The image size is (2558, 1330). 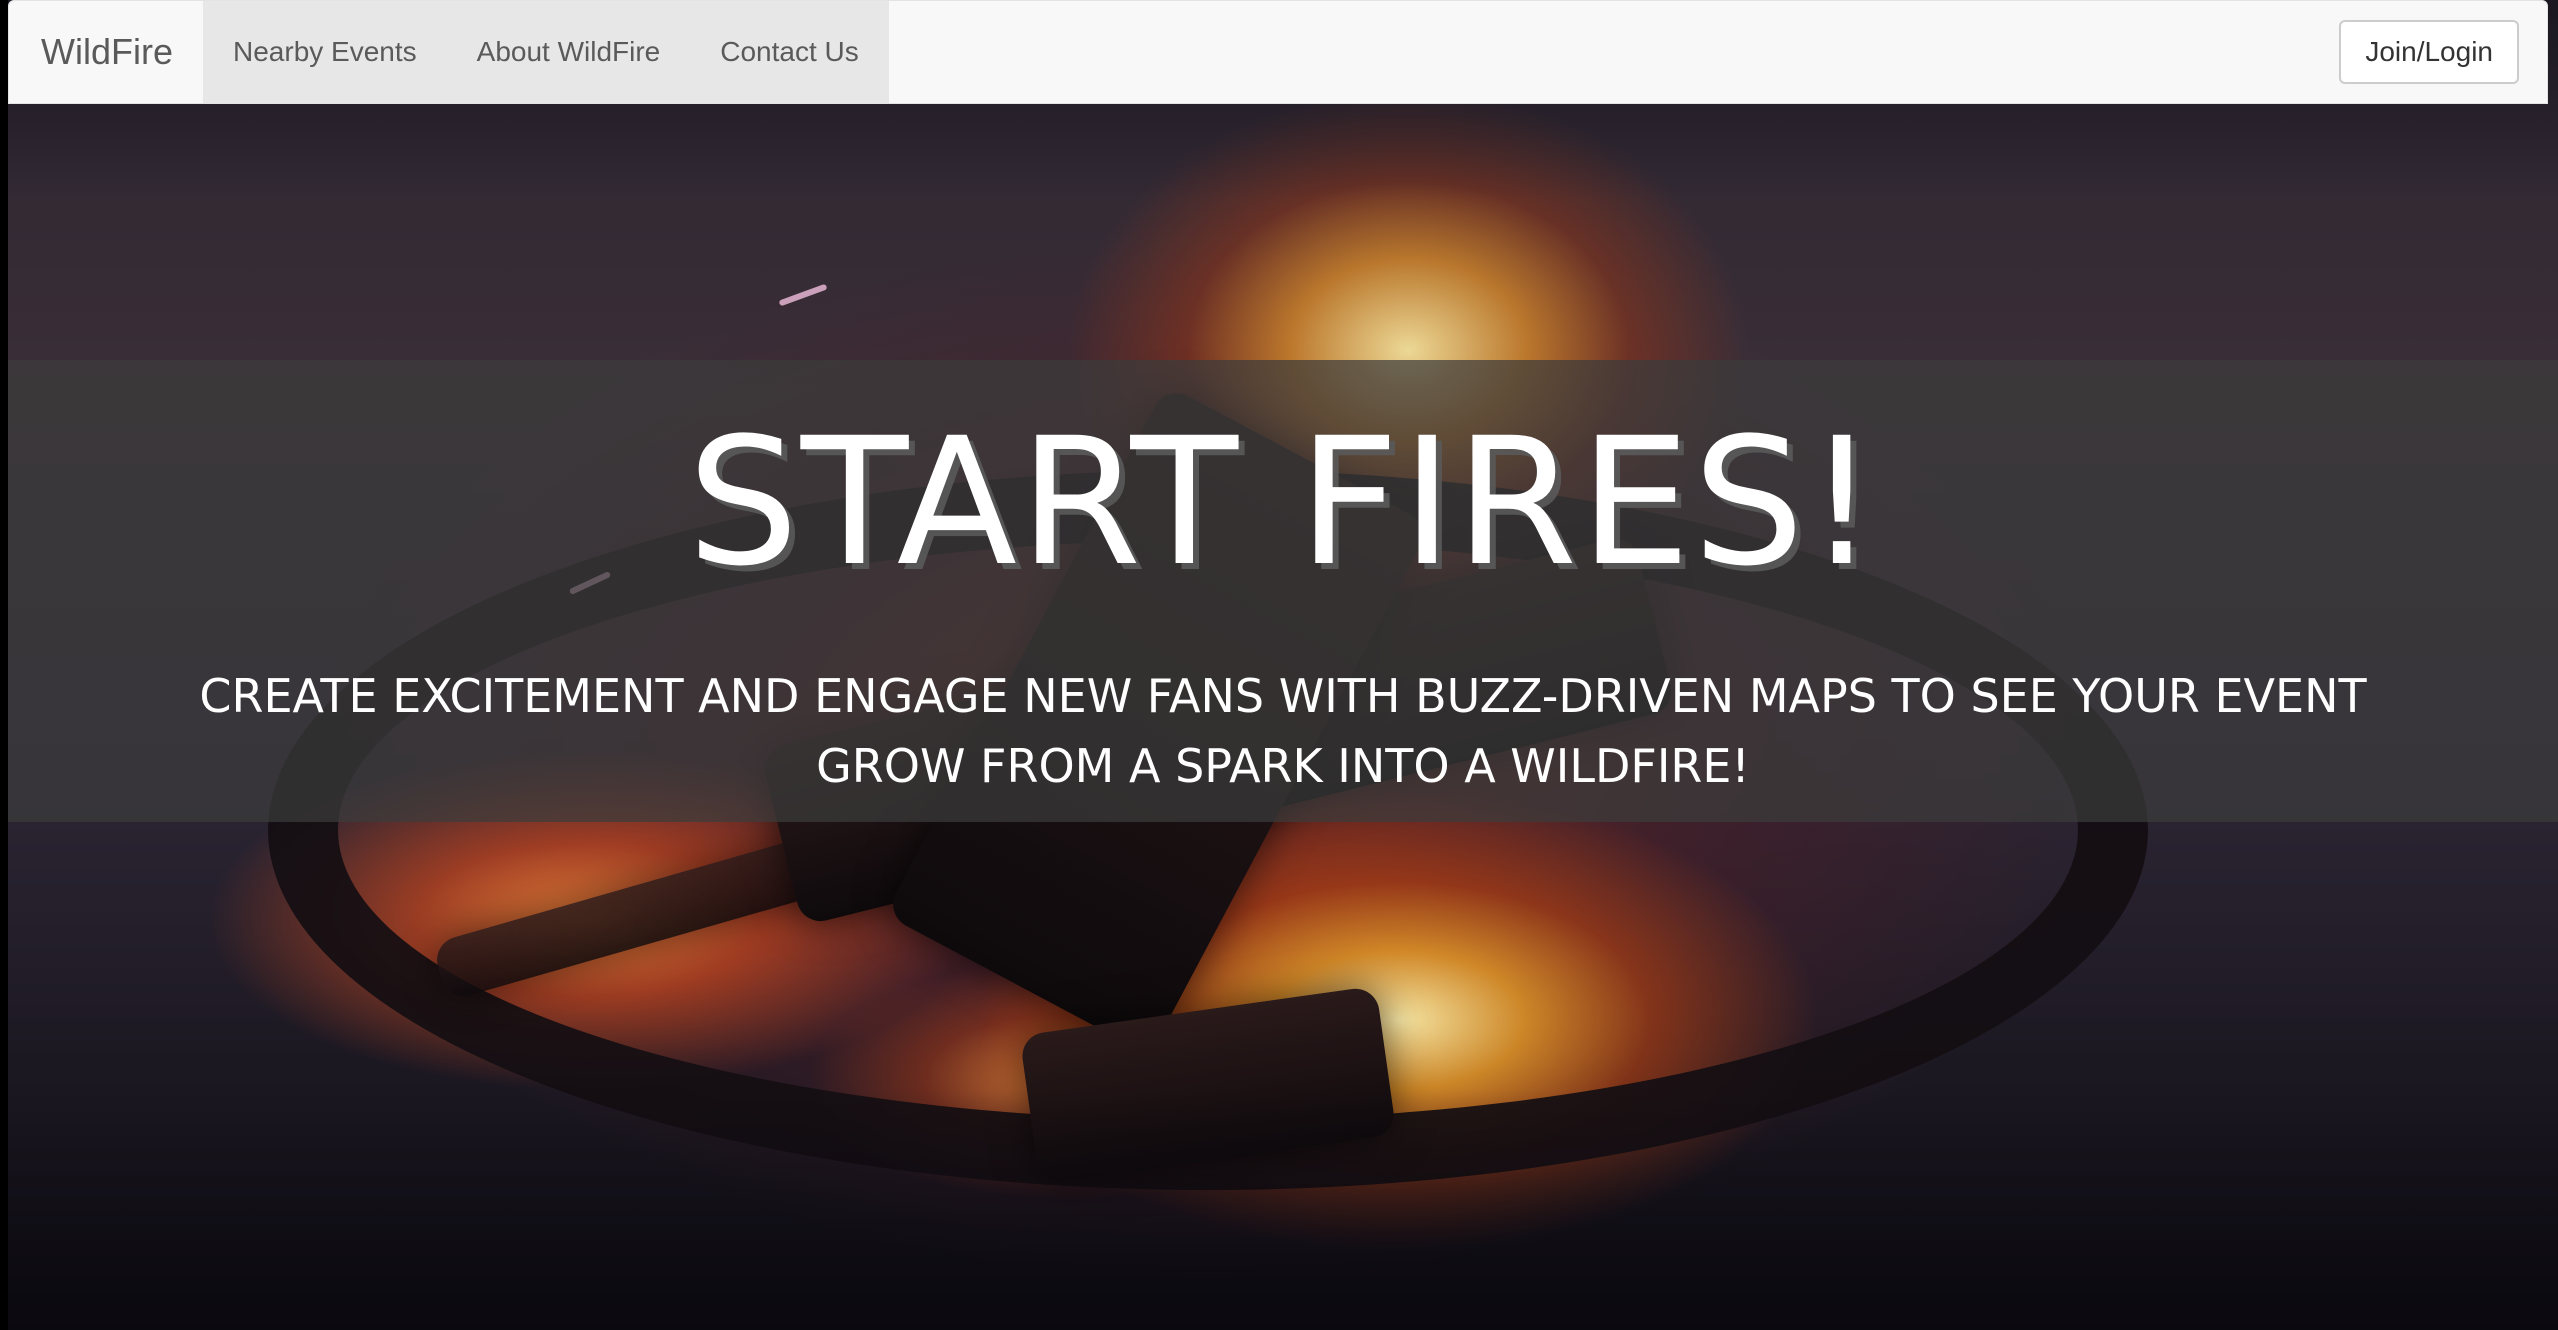 What do you see at coordinates (2429, 52) in the screenshot?
I see `join-login-button: Join/Login` at bounding box center [2429, 52].